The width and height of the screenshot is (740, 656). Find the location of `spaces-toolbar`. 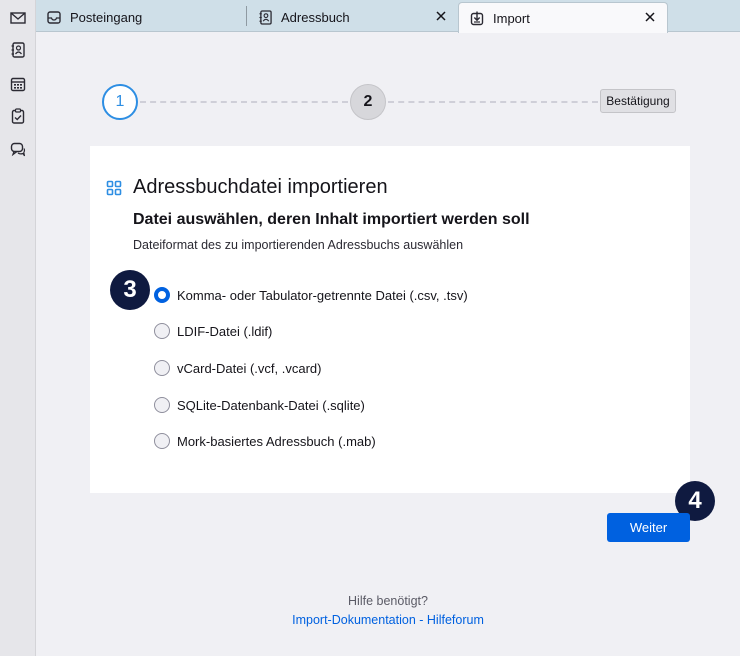

spaces-toolbar is located at coordinates (18, 328).